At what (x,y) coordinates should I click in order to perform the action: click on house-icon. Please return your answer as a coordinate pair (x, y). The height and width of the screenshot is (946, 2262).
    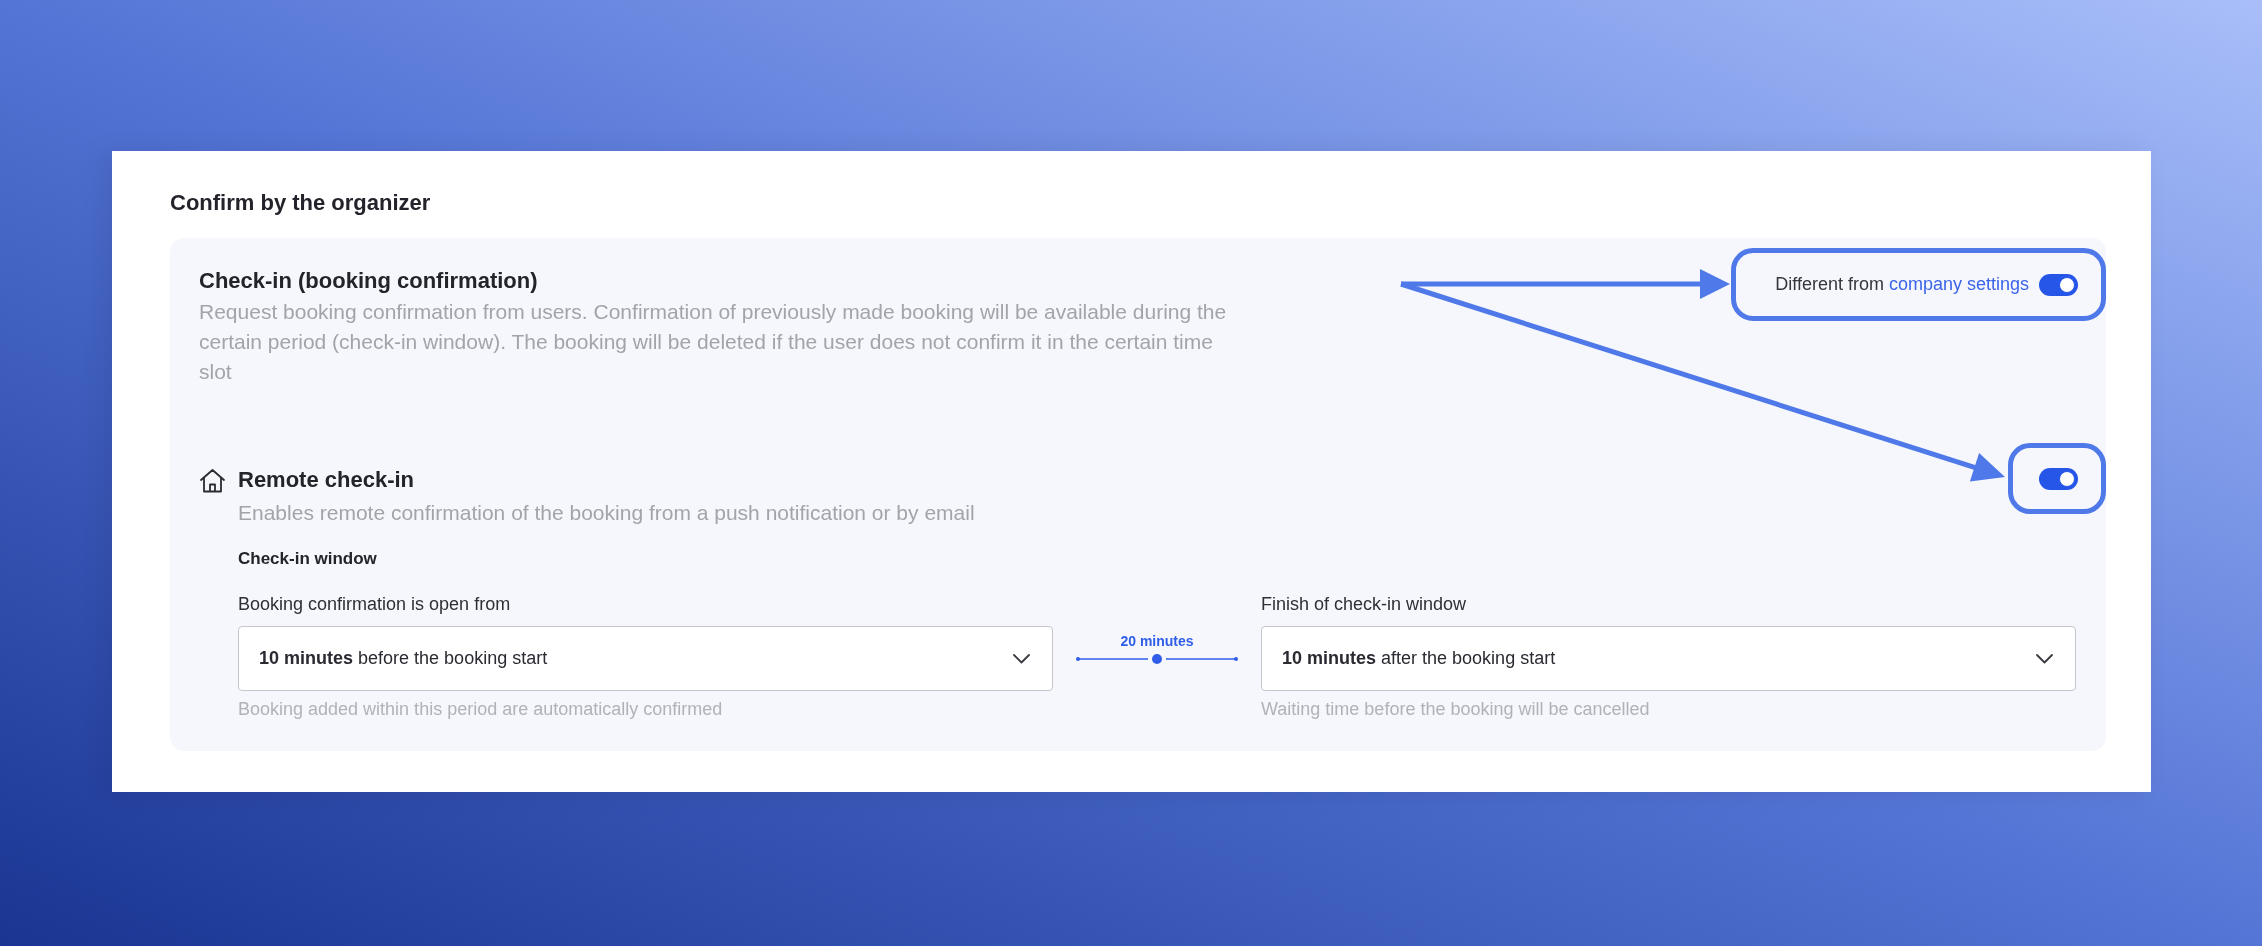
    Looking at the image, I should click on (212, 480).